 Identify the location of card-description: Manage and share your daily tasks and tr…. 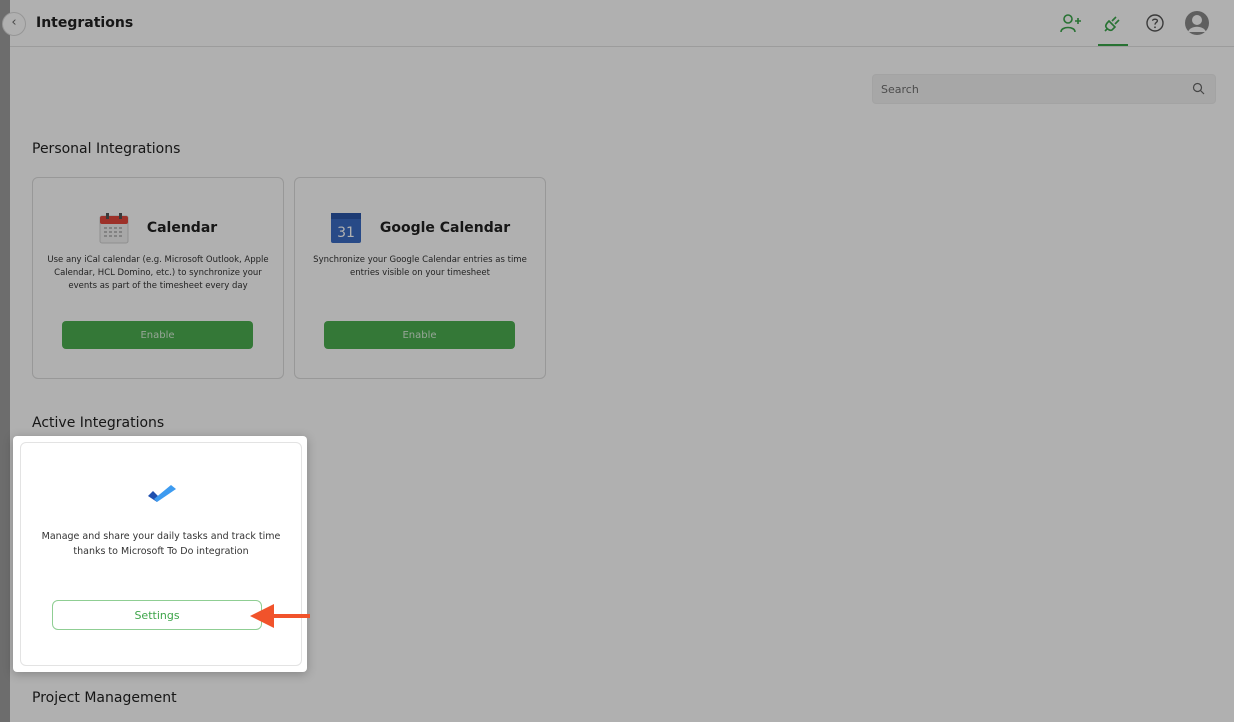
(161, 544).